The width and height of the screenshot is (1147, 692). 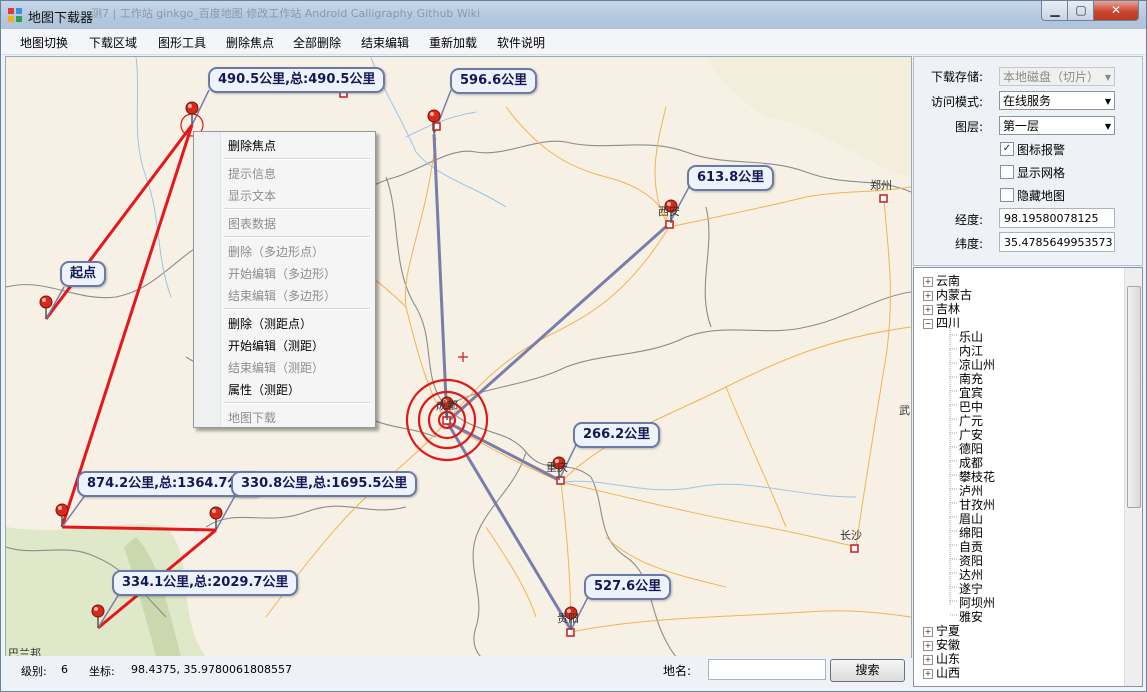 What do you see at coordinates (1041, 173) in the screenshot?
I see `show-grid-label: 显示网格` at bounding box center [1041, 173].